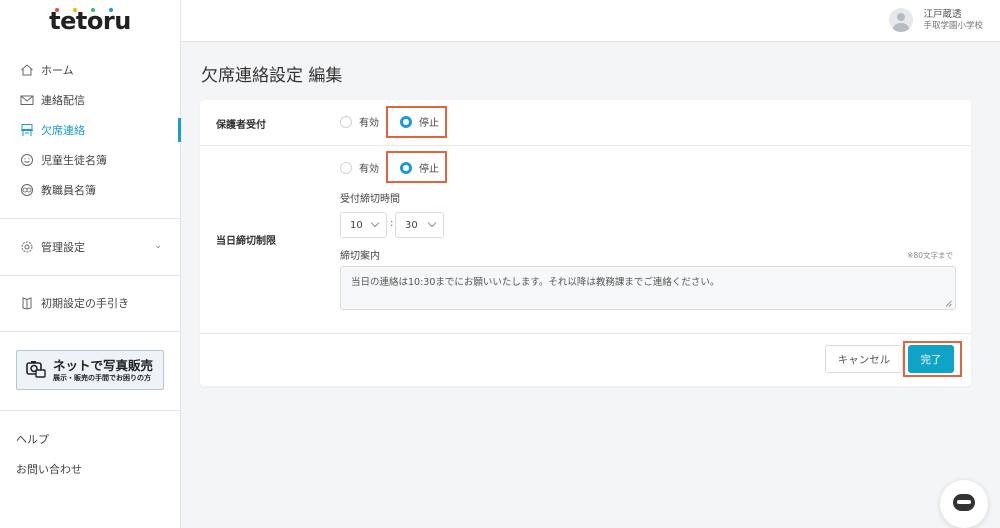 Image resolution: width=1000 pixels, height=528 pixels. I want to click on chat-button, so click(964, 504).